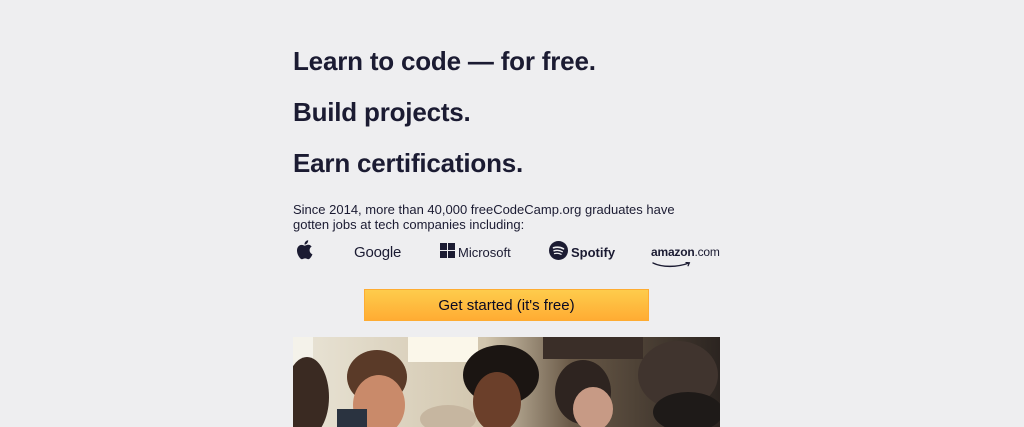 The image size is (1024, 427). What do you see at coordinates (444, 61) in the screenshot?
I see `headline-learn: Learn to code — for free.` at bounding box center [444, 61].